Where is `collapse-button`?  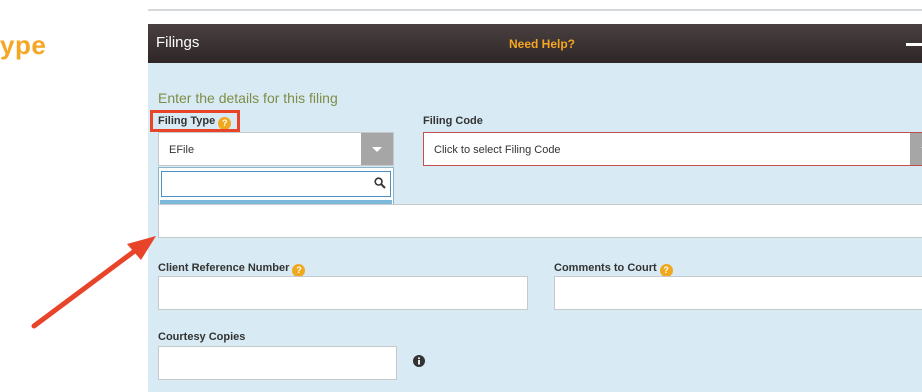
collapse-button is located at coordinates (911, 43).